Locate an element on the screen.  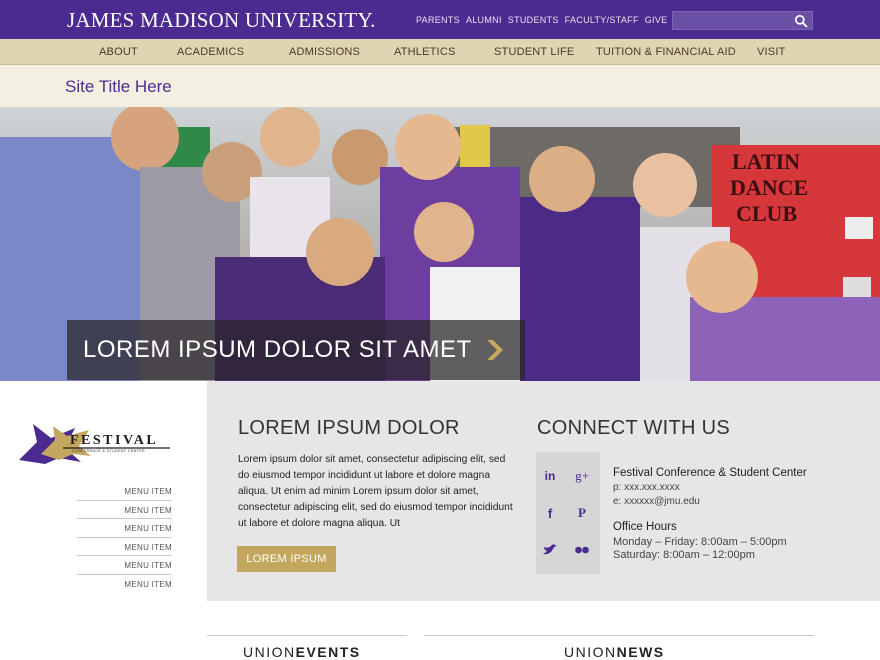
latin-dance-club-sign: LATIN DANCE CLUB is located at coordinates (769, 187).